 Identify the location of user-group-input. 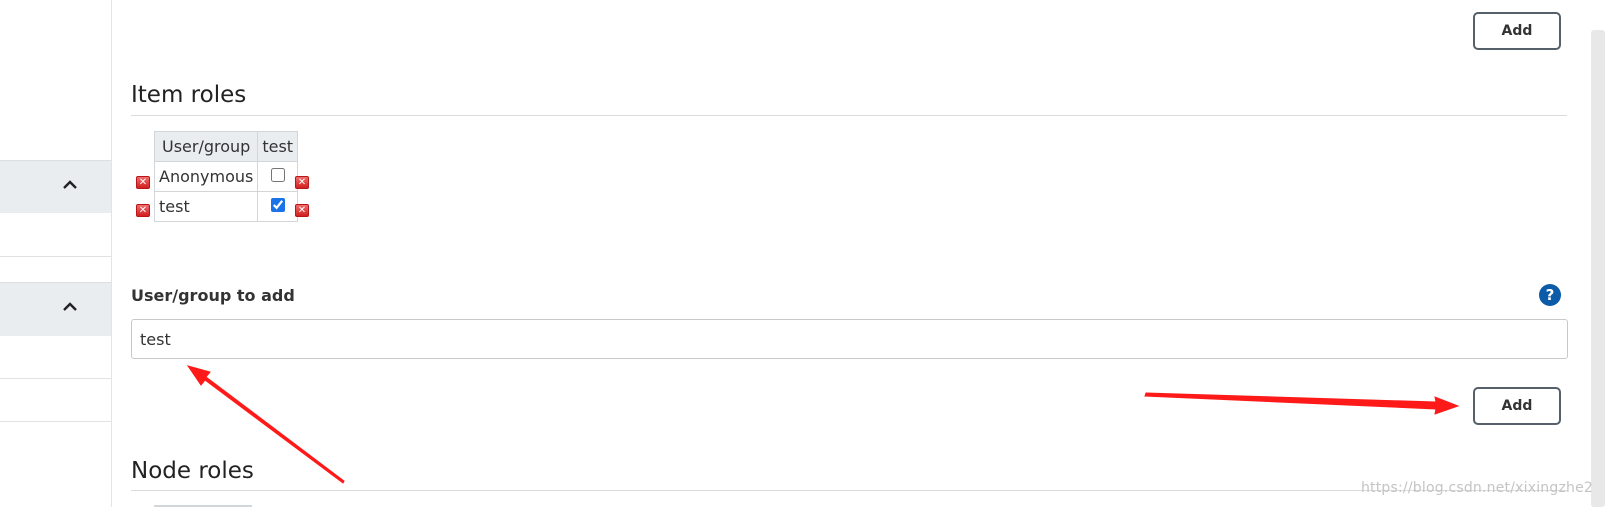
(849, 339).